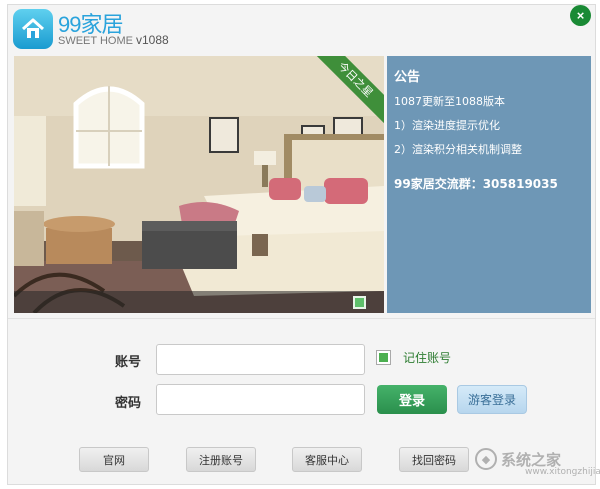 The width and height of the screenshot is (600, 489). I want to click on password-label: 密码, so click(128, 403).